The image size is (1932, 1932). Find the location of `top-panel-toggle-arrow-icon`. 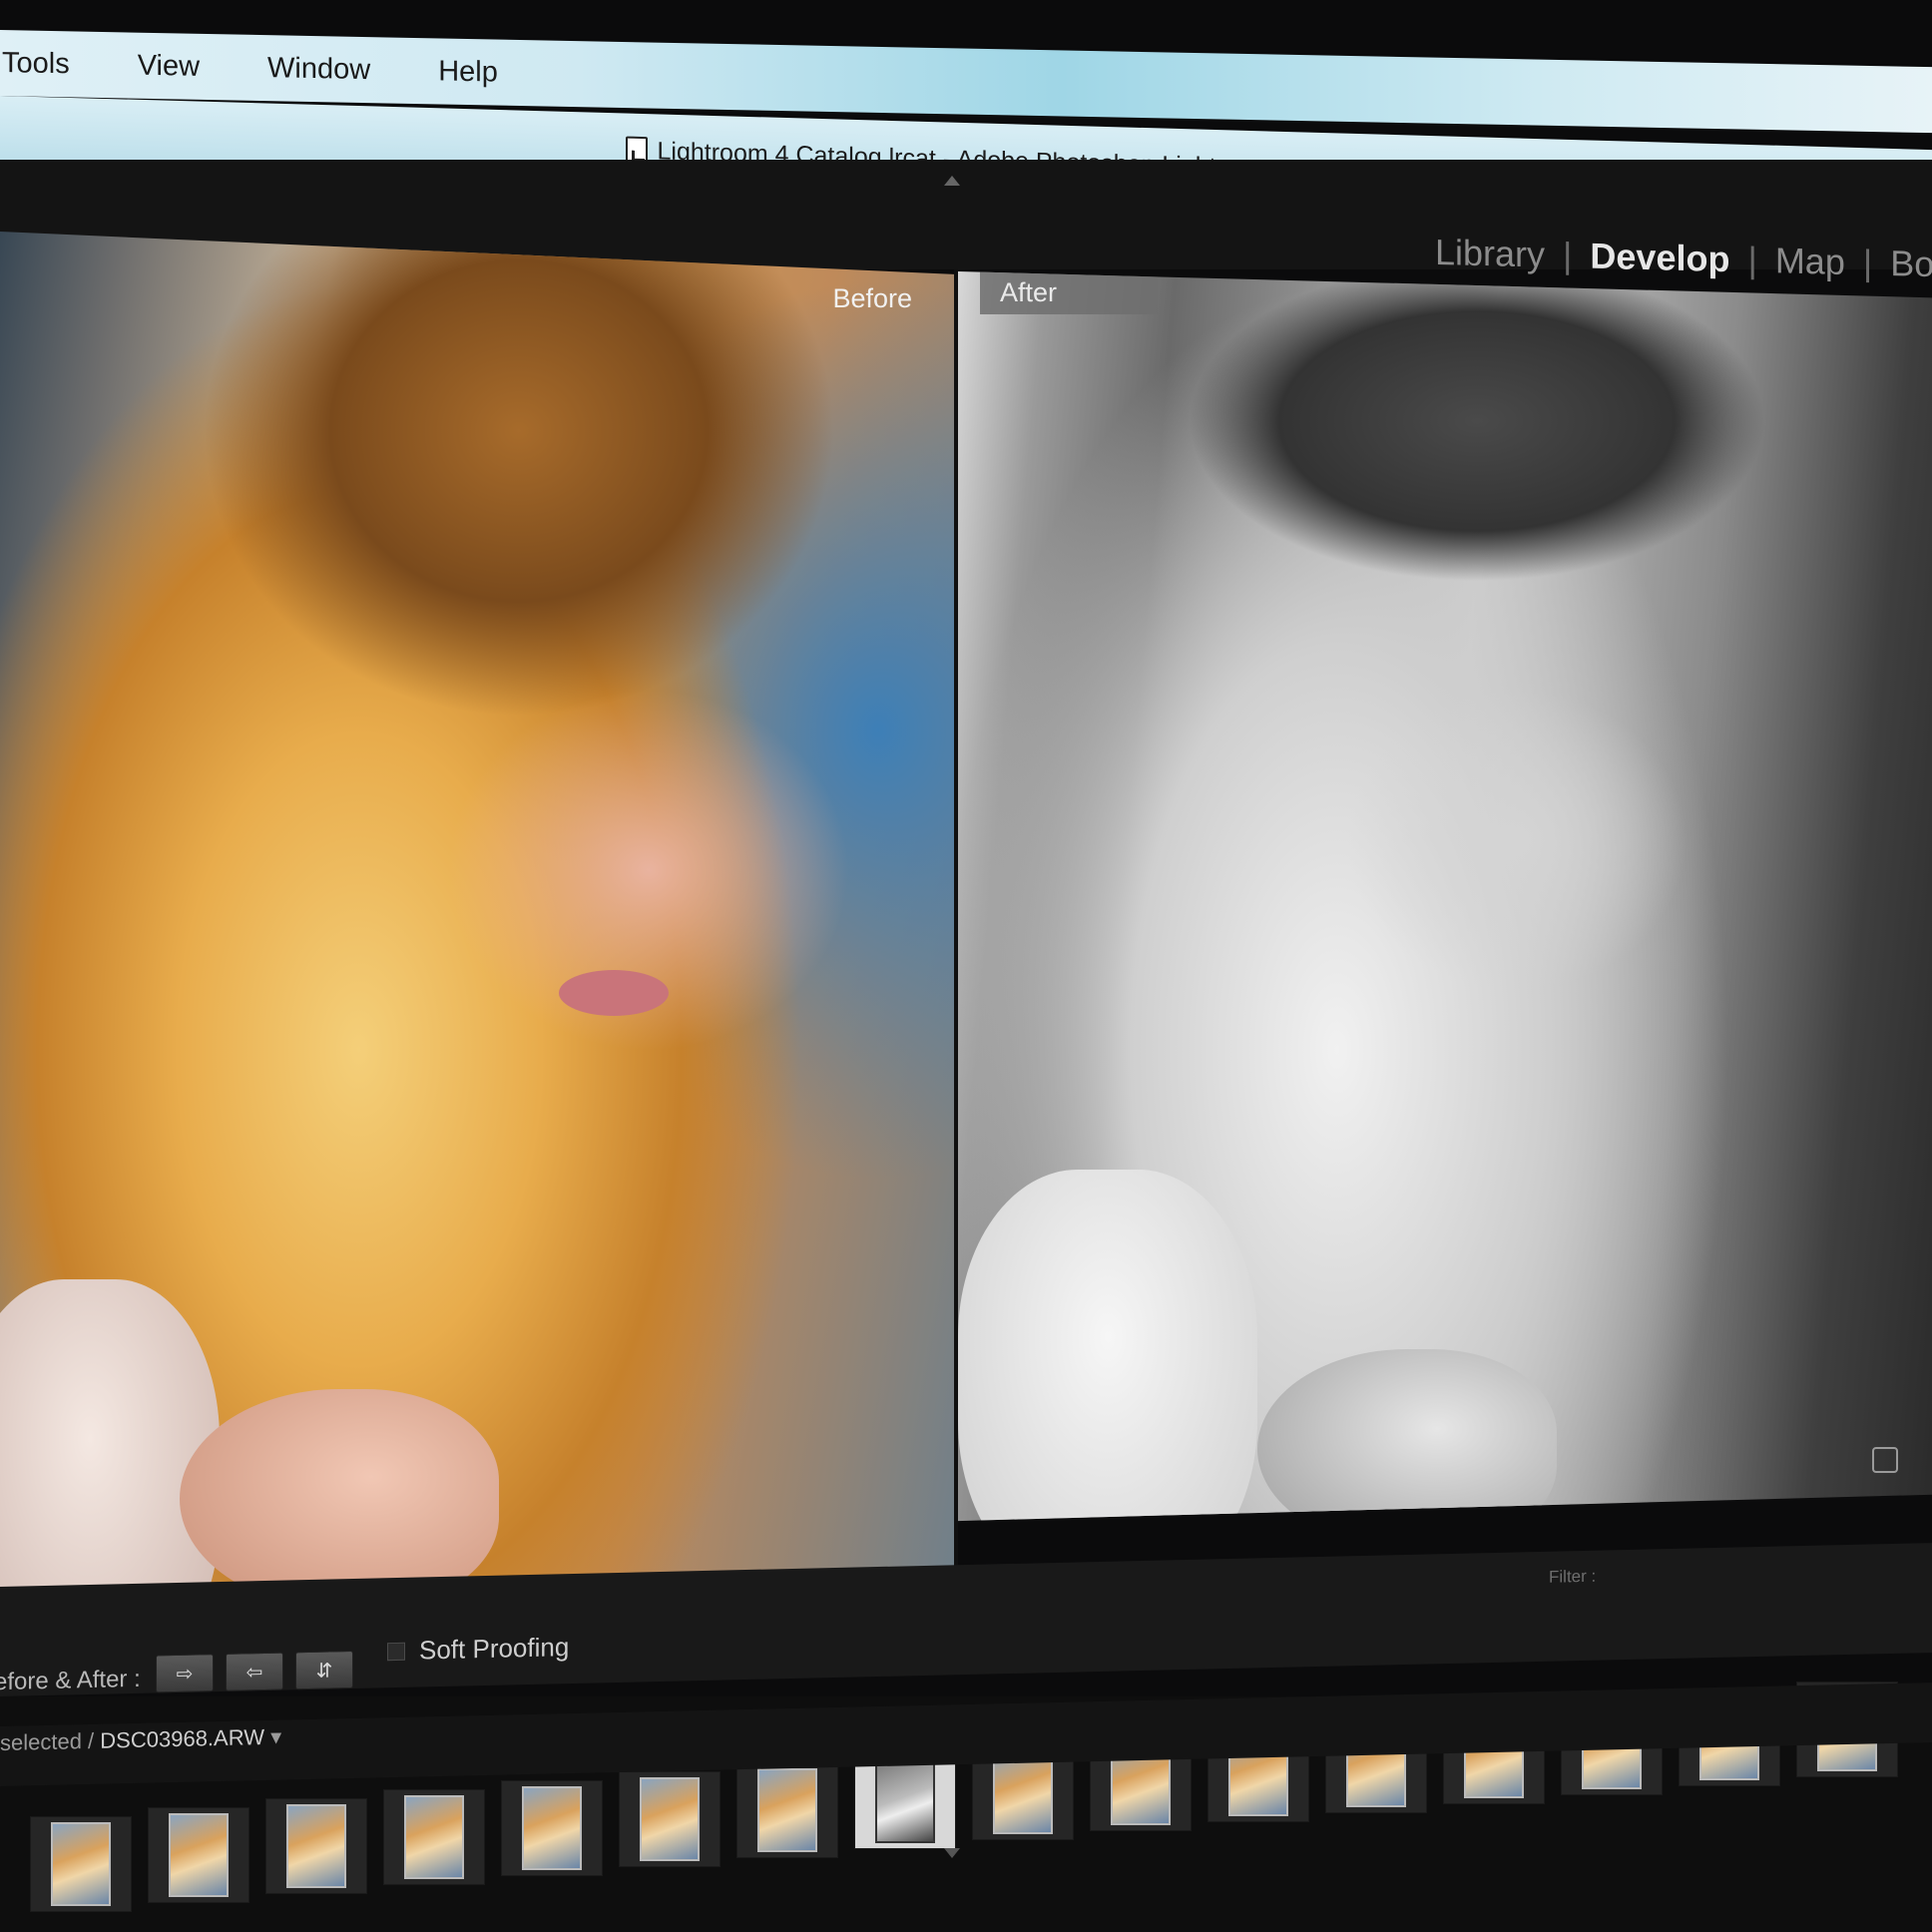

top-panel-toggle-arrow-icon is located at coordinates (952, 181).